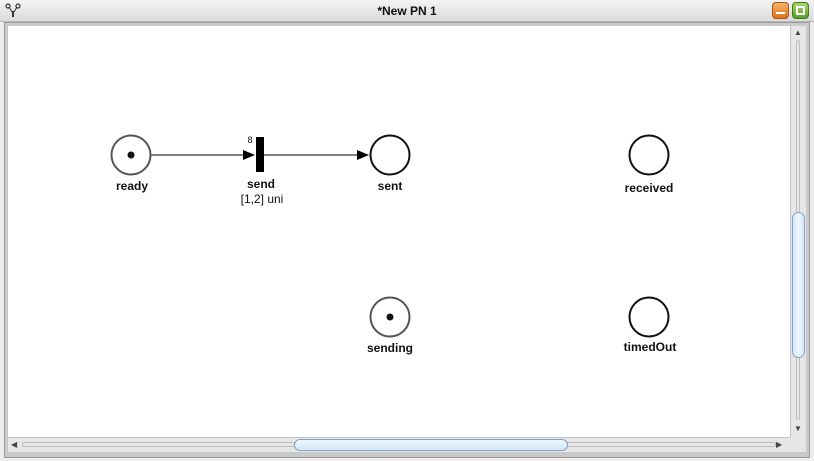 This screenshot has height=461, width=814. What do you see at coordinates (262, 199) in the screenshot?
I see `transition-timing: [1,2] uni` at bounding box center [262, 199].